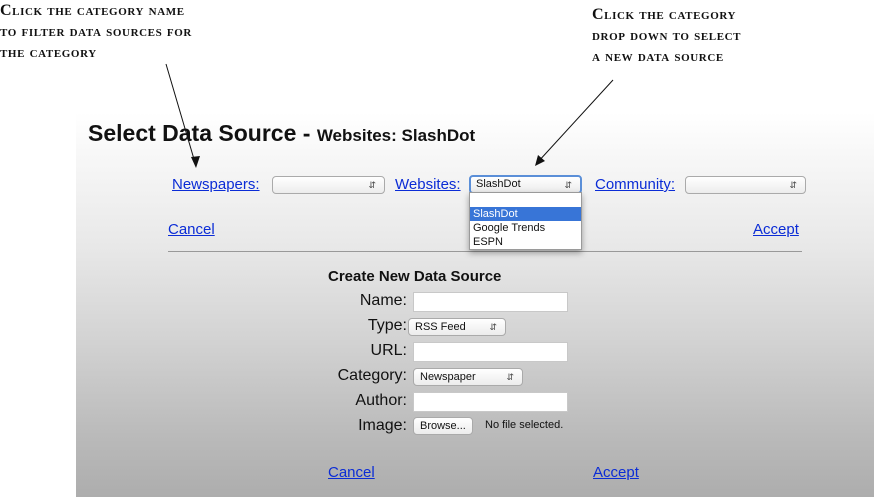 This screenshot has height=497, width=874. I want to click on type-select: RSS Feed ⇵, so click(457, 327).